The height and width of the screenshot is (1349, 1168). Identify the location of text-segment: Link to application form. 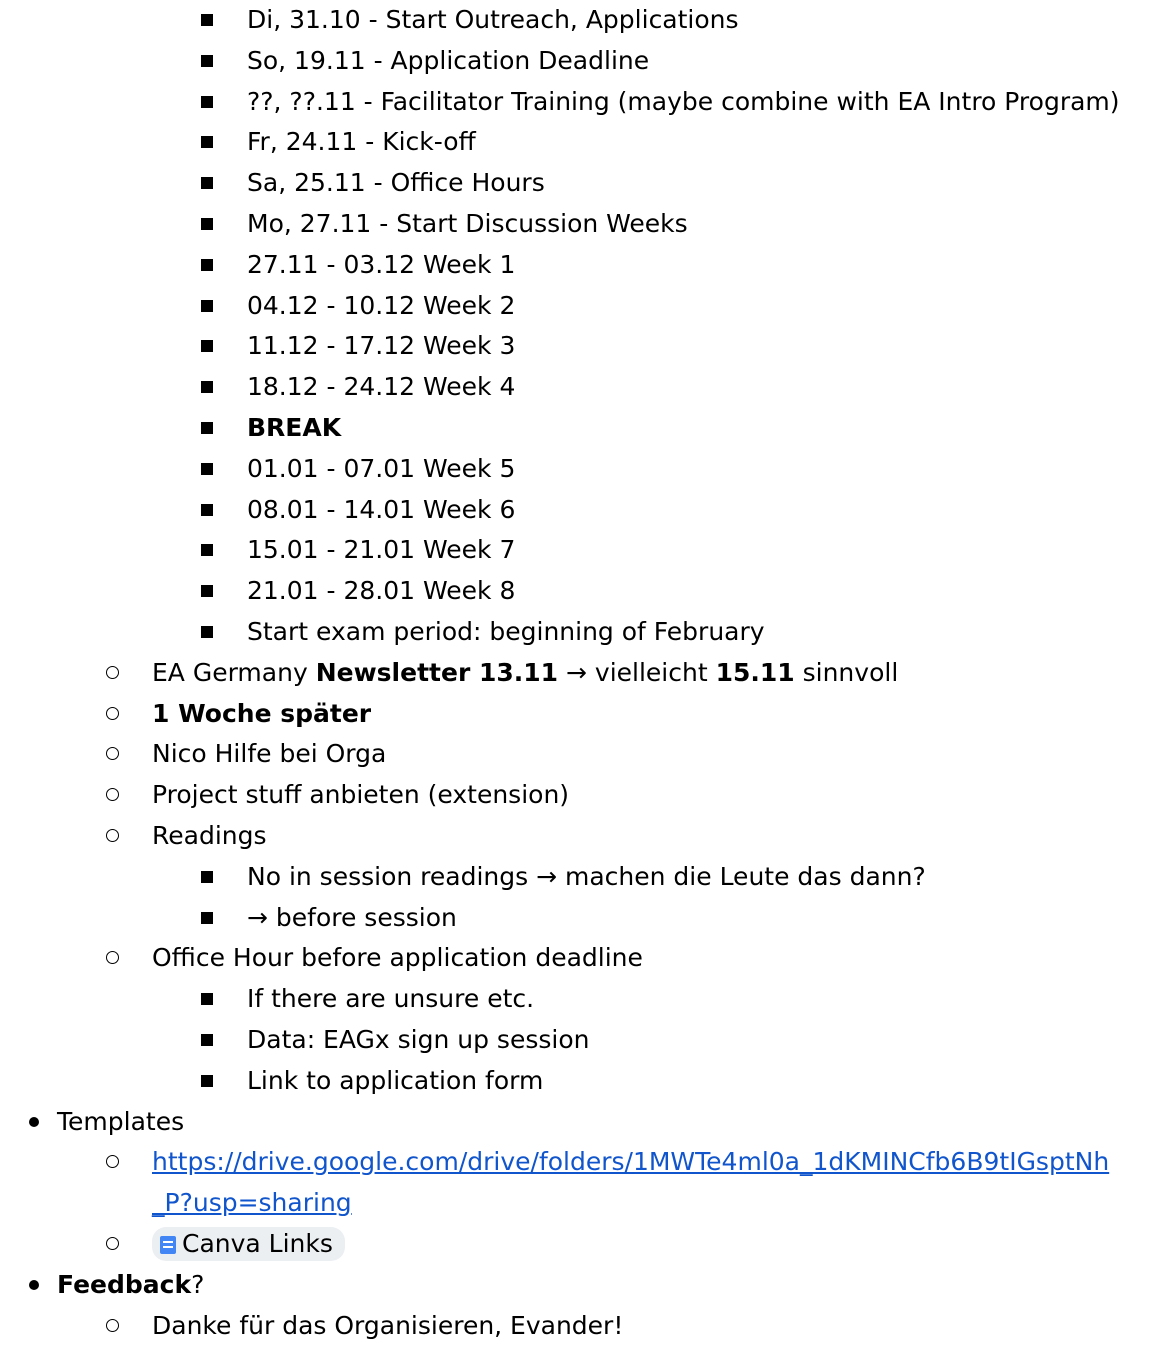
(395, 1080).